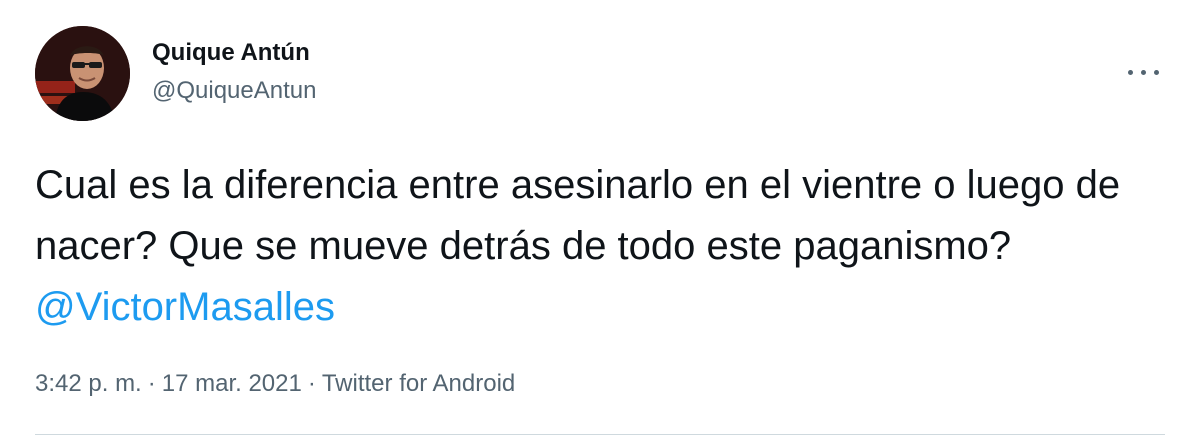  What do you see at coordinates (600, 434) in the screenshot?
I see `divider` at bounding box center [600, 434].